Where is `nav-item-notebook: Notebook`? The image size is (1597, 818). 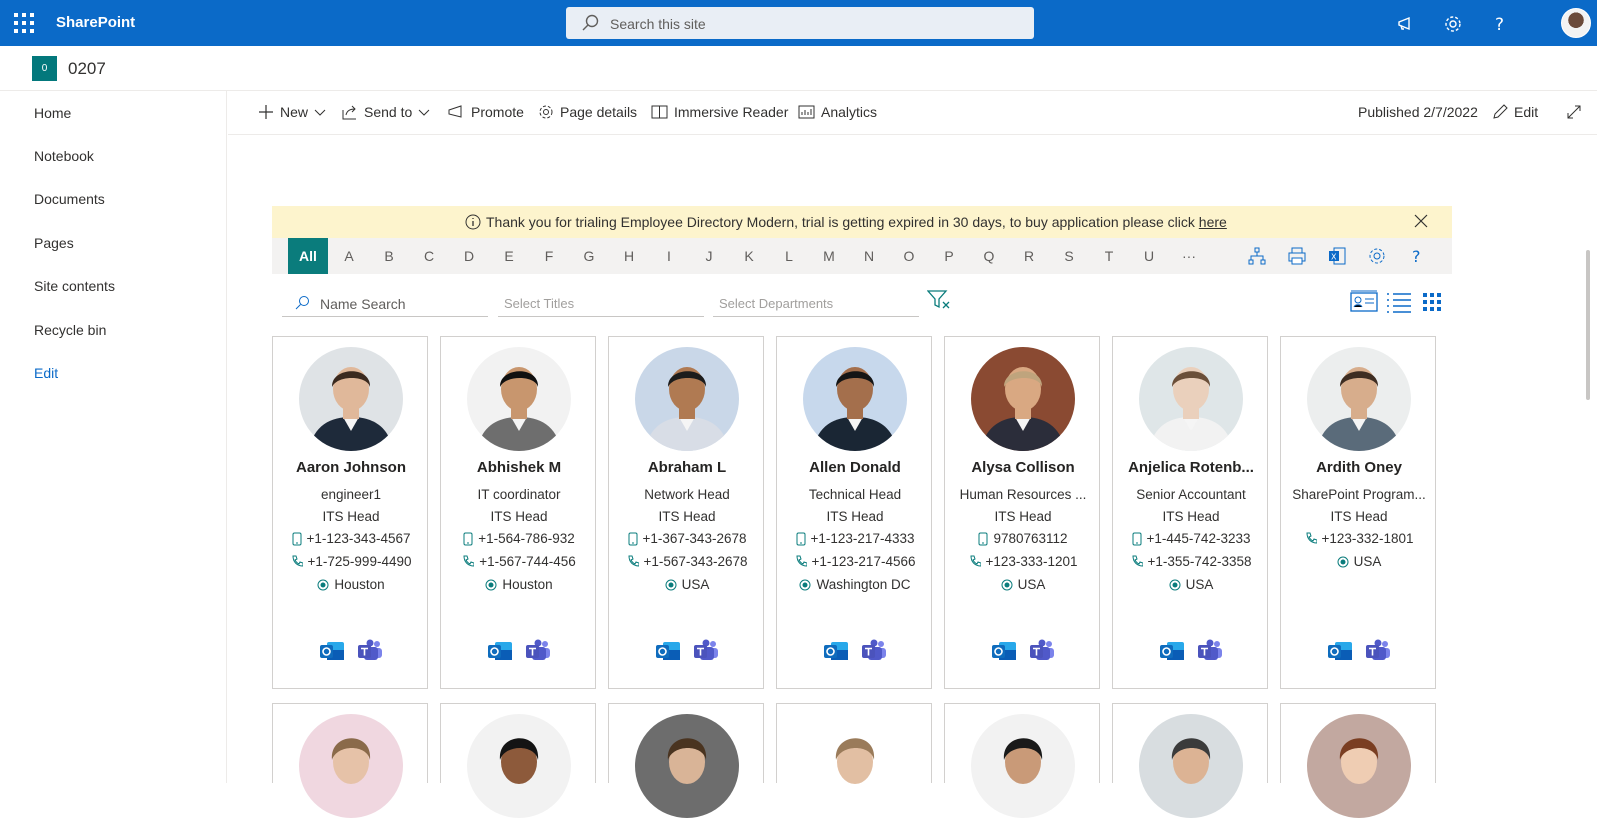 nav-item-notebook: Notebook is located at coordinates (64, 156).